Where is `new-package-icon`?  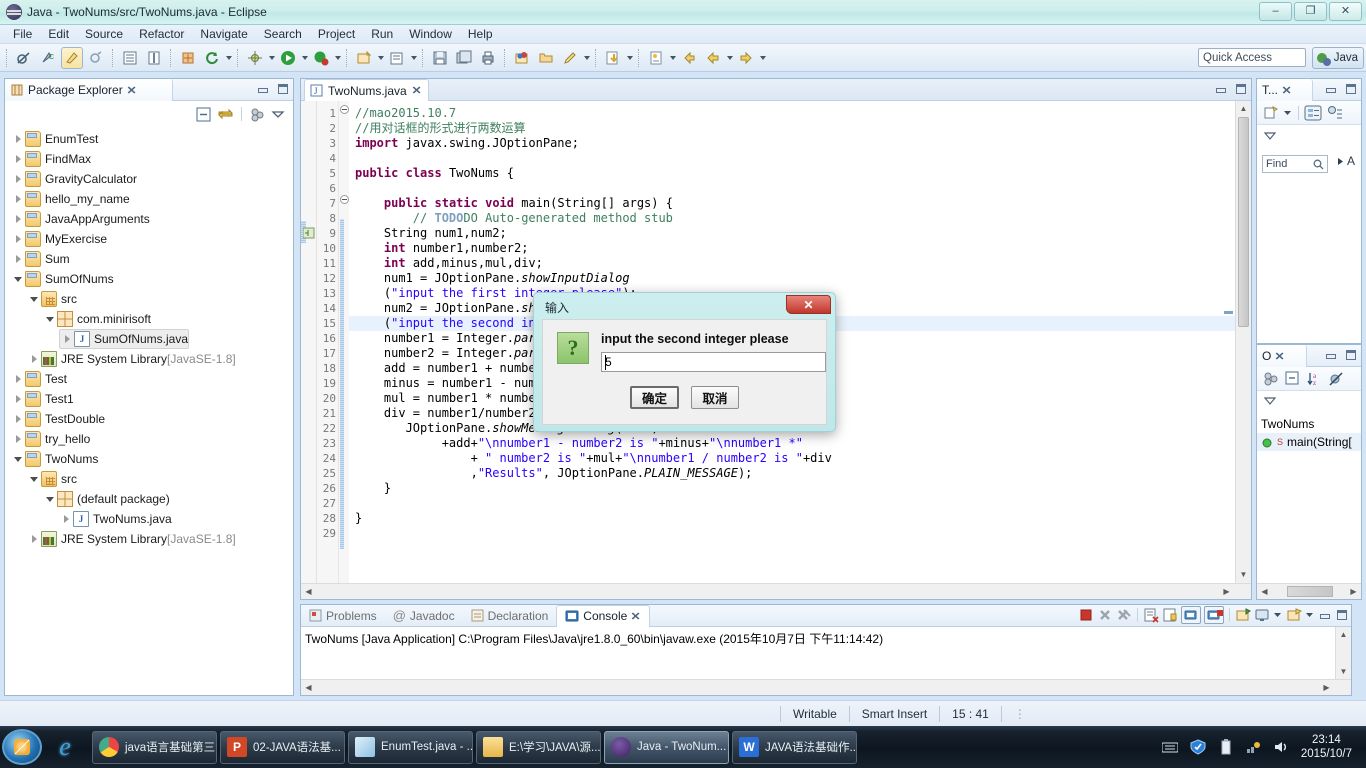 new-package-icon is located at coordinates (397, 58).